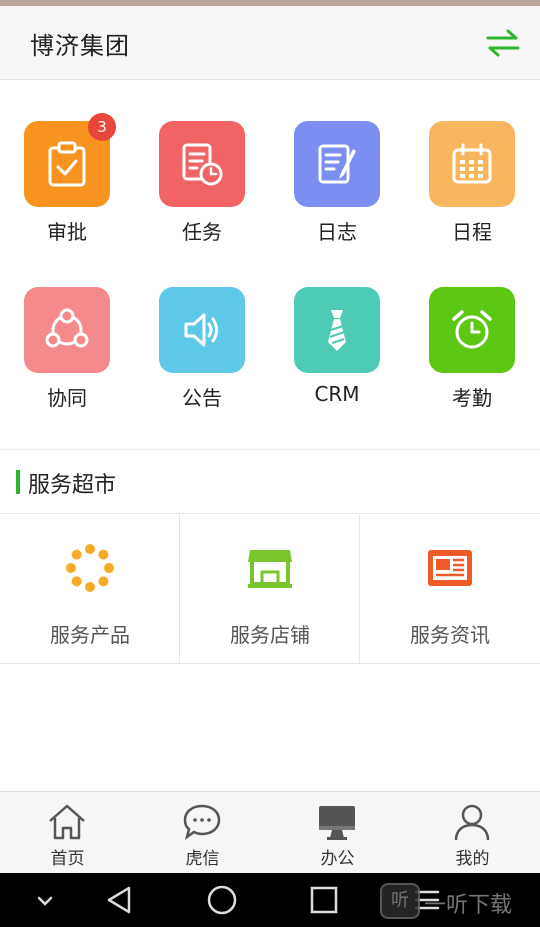 The height and width of the screenshot is (927, 540). Describe the element at coordinates (202, 232) in the screenshot. I see `app-label: 任务` at that location.